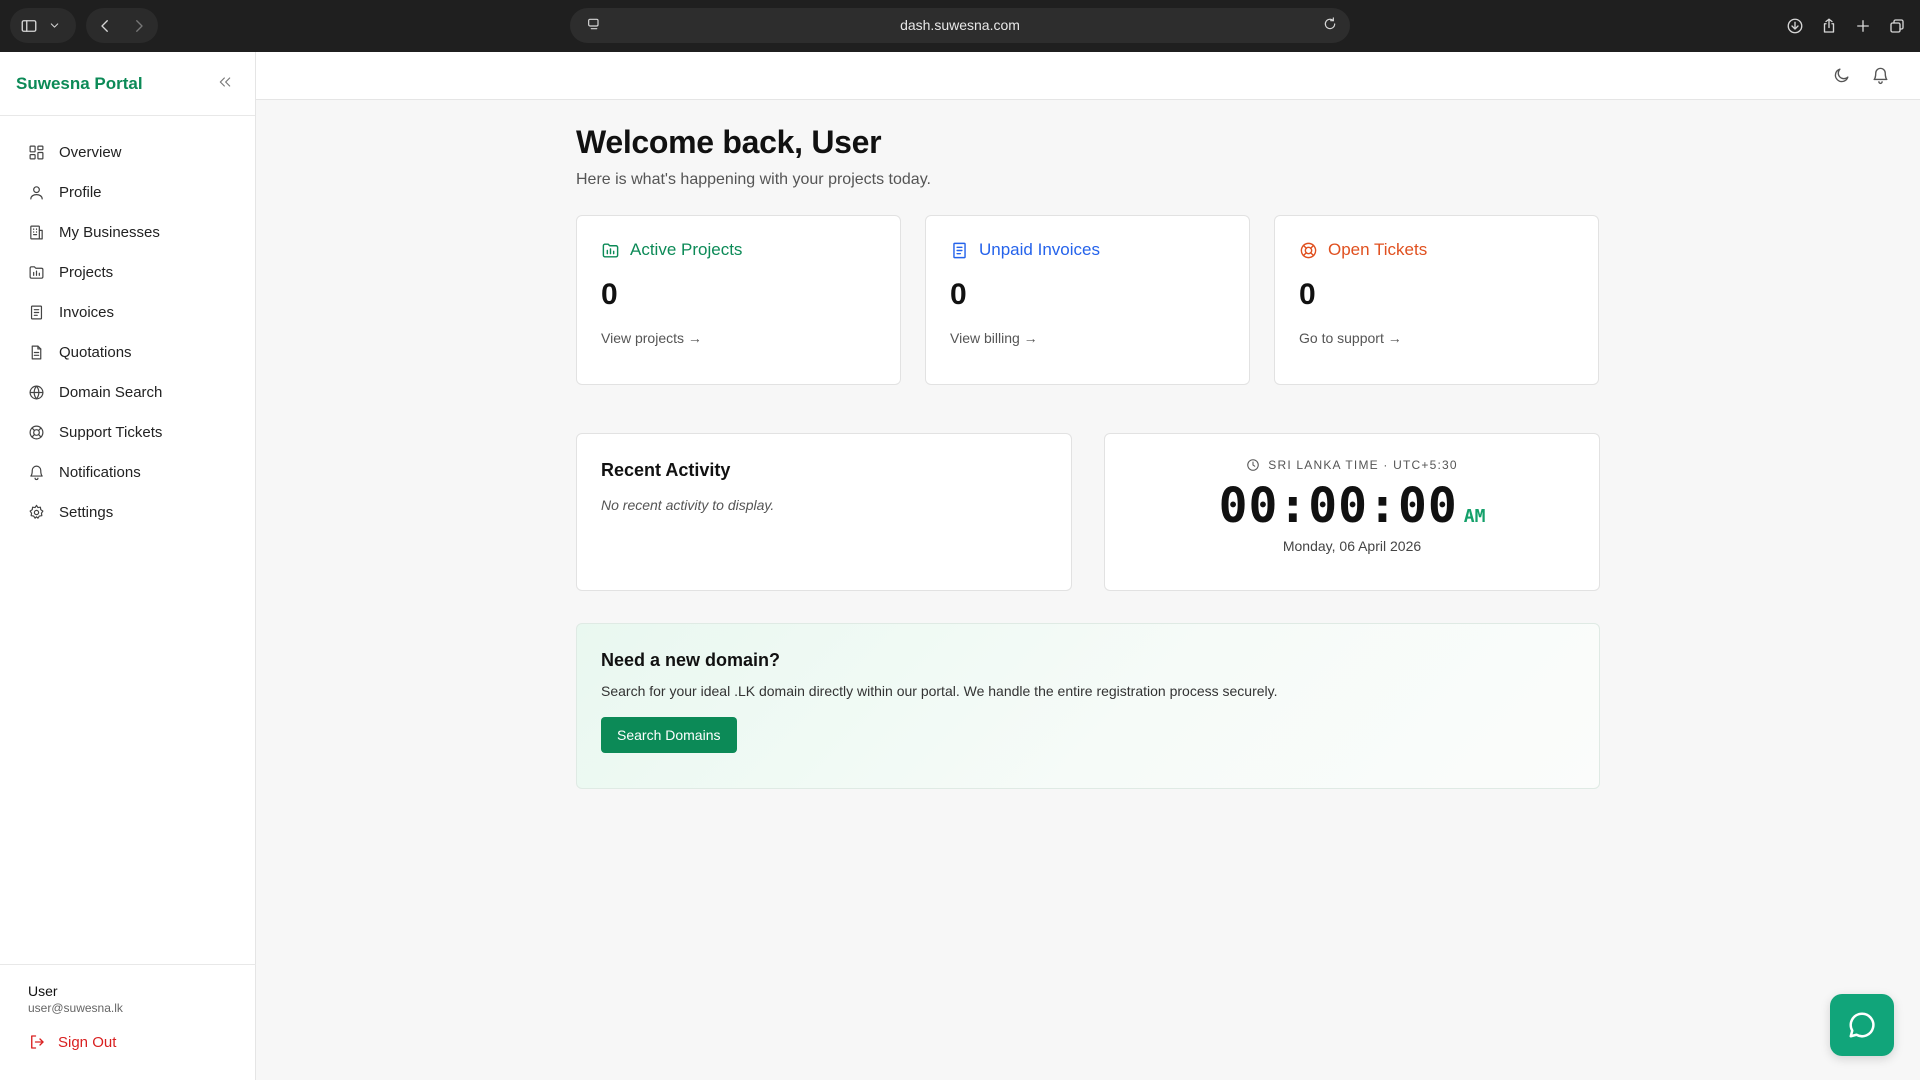 The height and width of the screenshot is (1080, 1920). Describe the element at coordinates (738, 300) in the screenshot. I see `active-projects-card: Active Projects 0 View projects →` at that location.